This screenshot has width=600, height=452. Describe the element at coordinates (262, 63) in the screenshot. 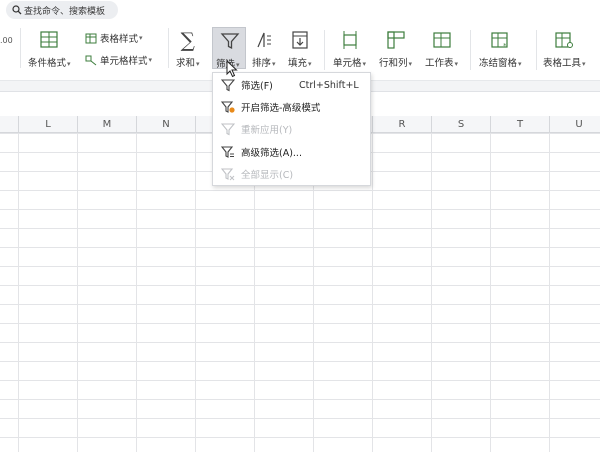

I see `sort-label: 排序` at that location.